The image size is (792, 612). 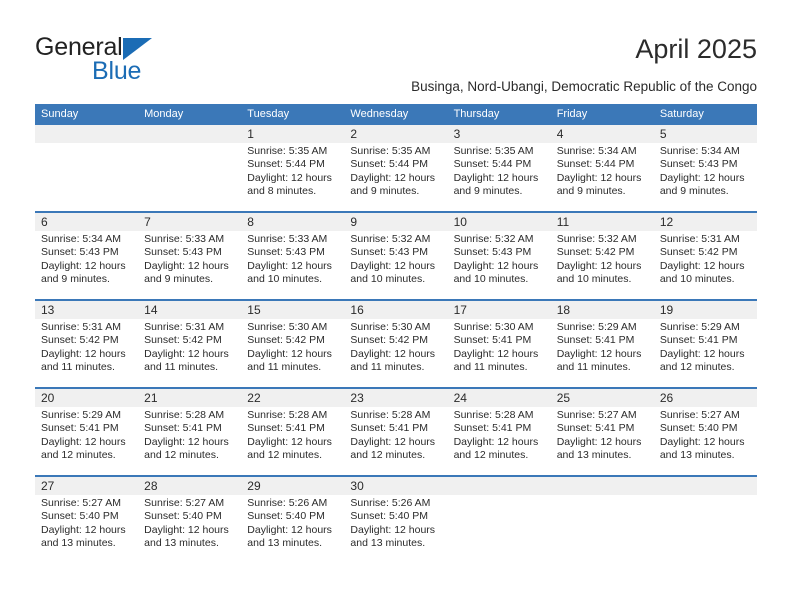 I want to click on day-number-2: 2, so click(x=395, y=134).